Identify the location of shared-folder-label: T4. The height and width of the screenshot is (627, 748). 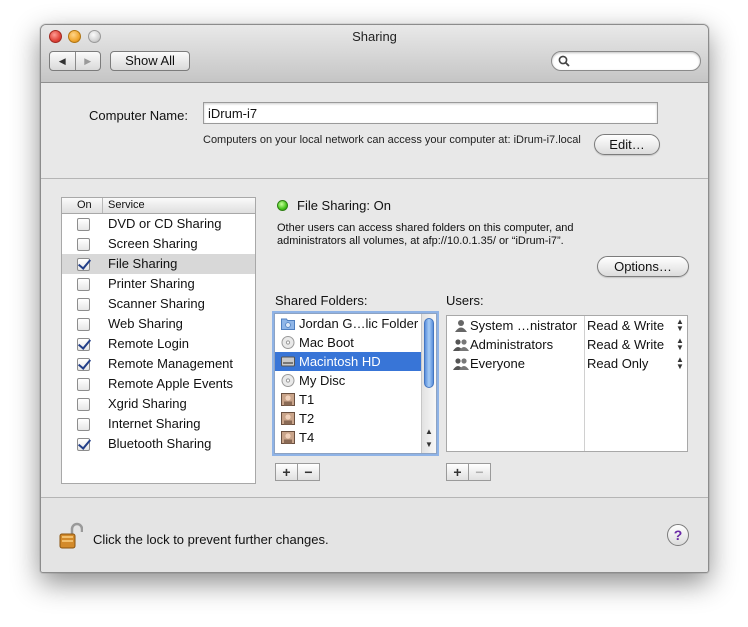
(307, 437).